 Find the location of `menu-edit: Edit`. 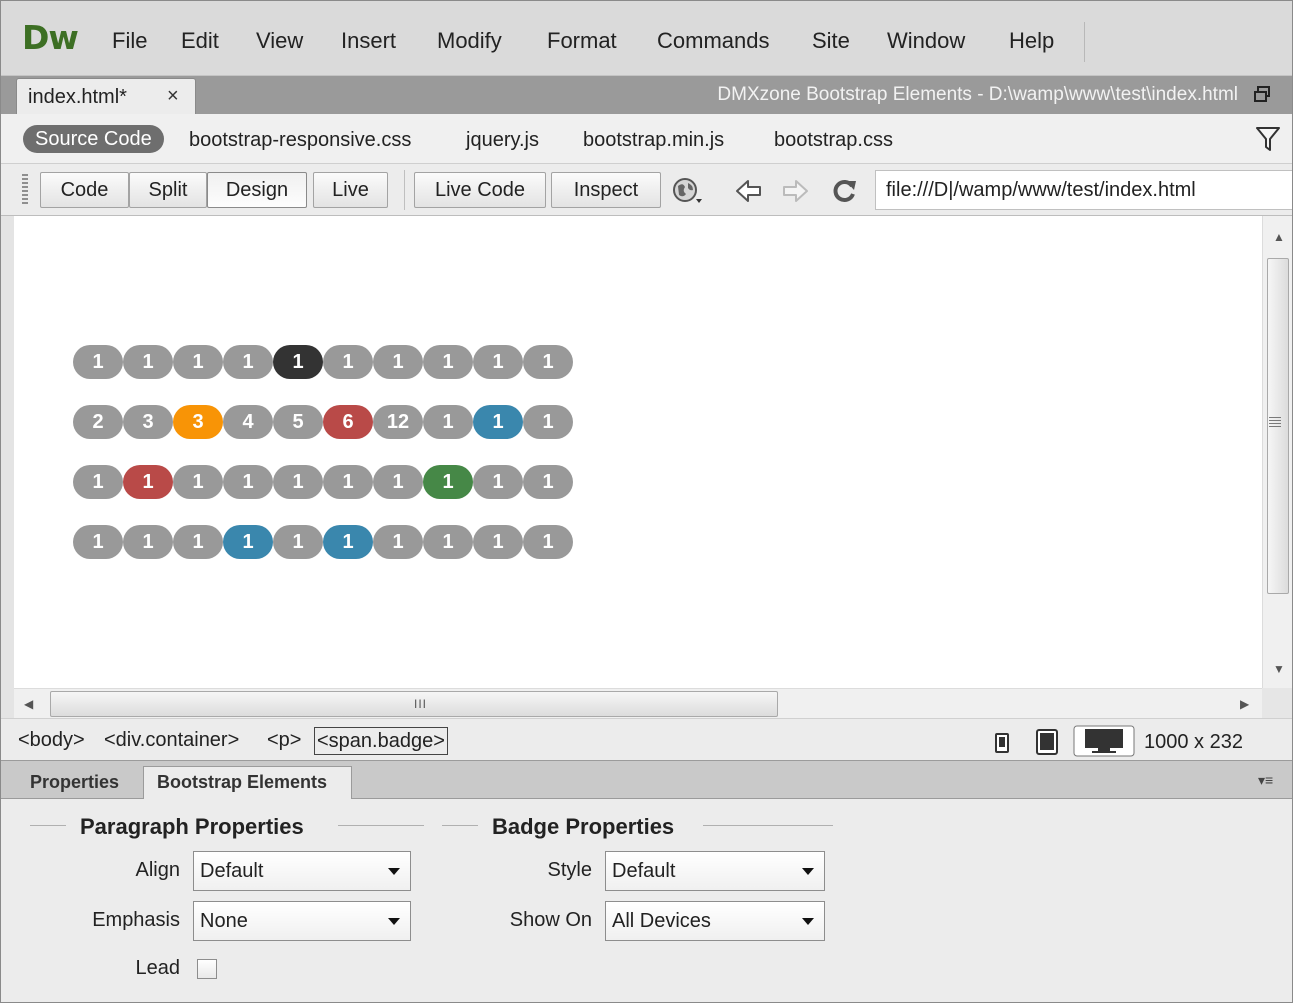

menu-edit: Edit is located at coordinates (200, 41).